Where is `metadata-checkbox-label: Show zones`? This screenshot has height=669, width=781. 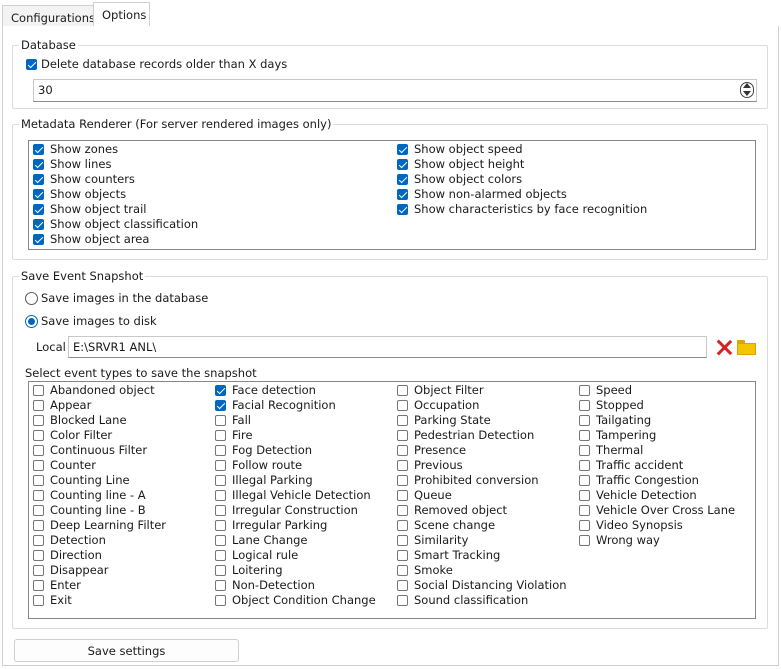
metadata-checkbox-label: Show zones is located at coordinates (84, 149).